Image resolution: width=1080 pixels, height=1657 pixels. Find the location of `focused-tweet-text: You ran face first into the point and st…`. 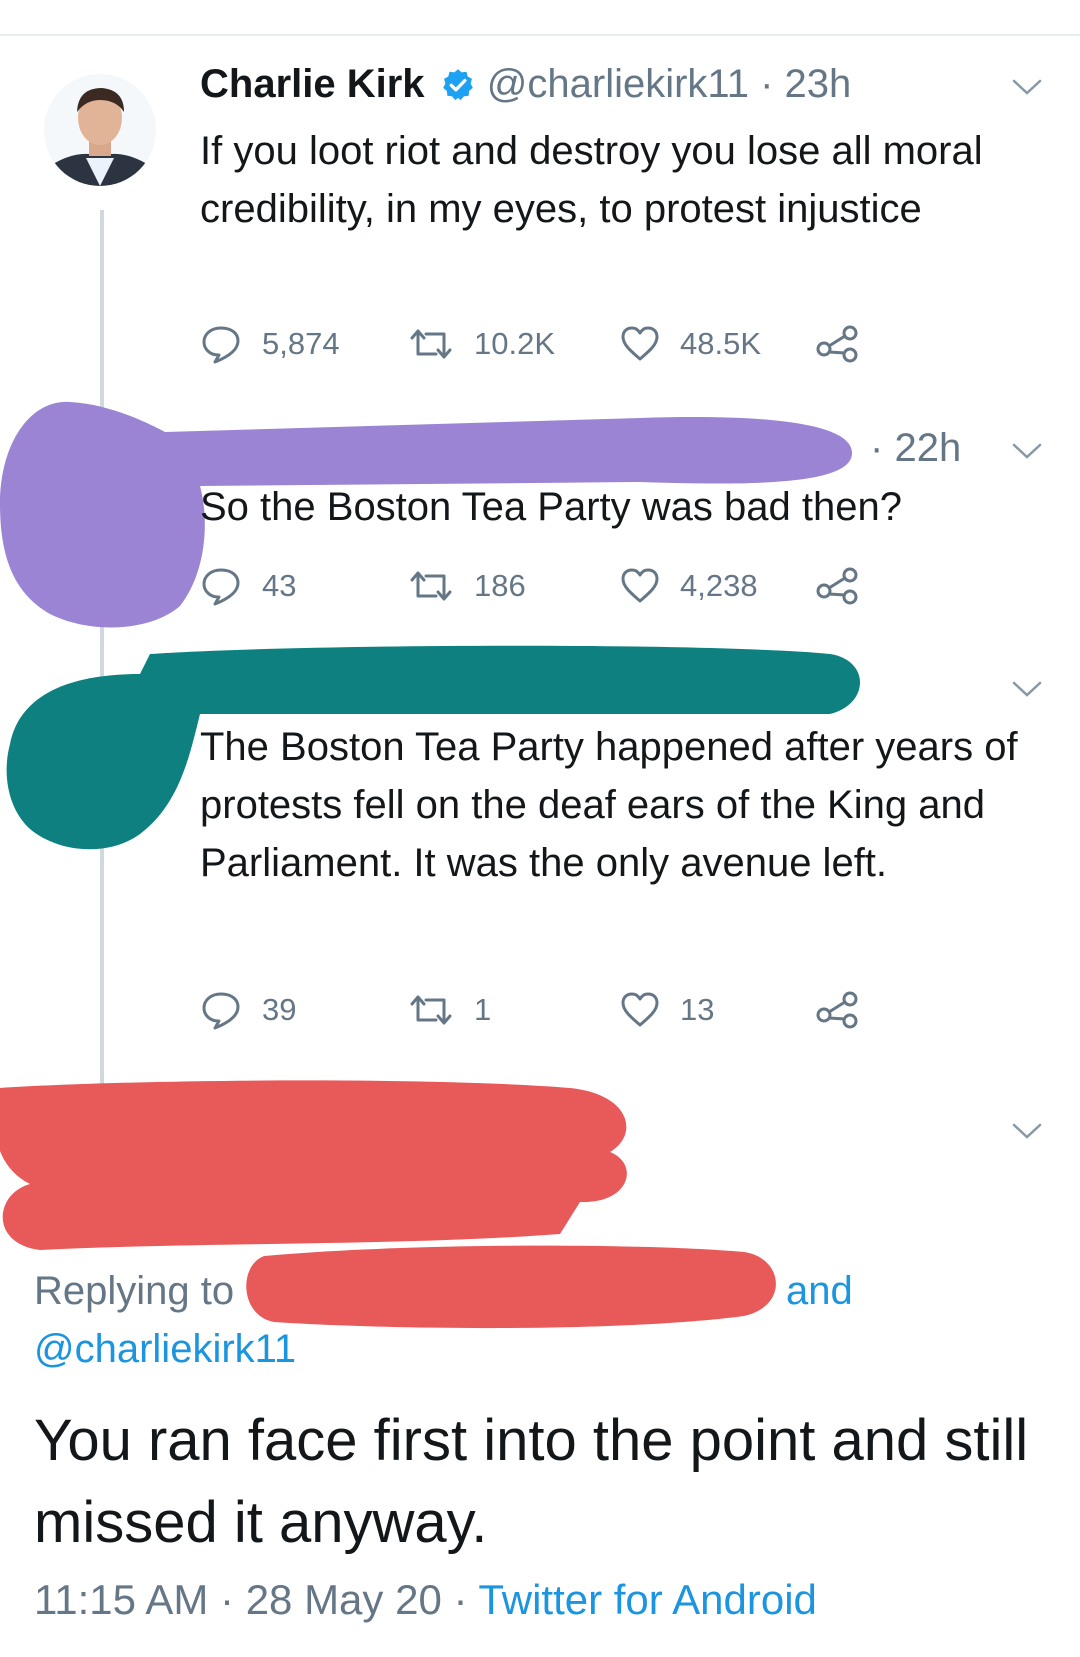

focused-tweet-text: You ran face first into the point and st… is located at coordinates (531, 1481).